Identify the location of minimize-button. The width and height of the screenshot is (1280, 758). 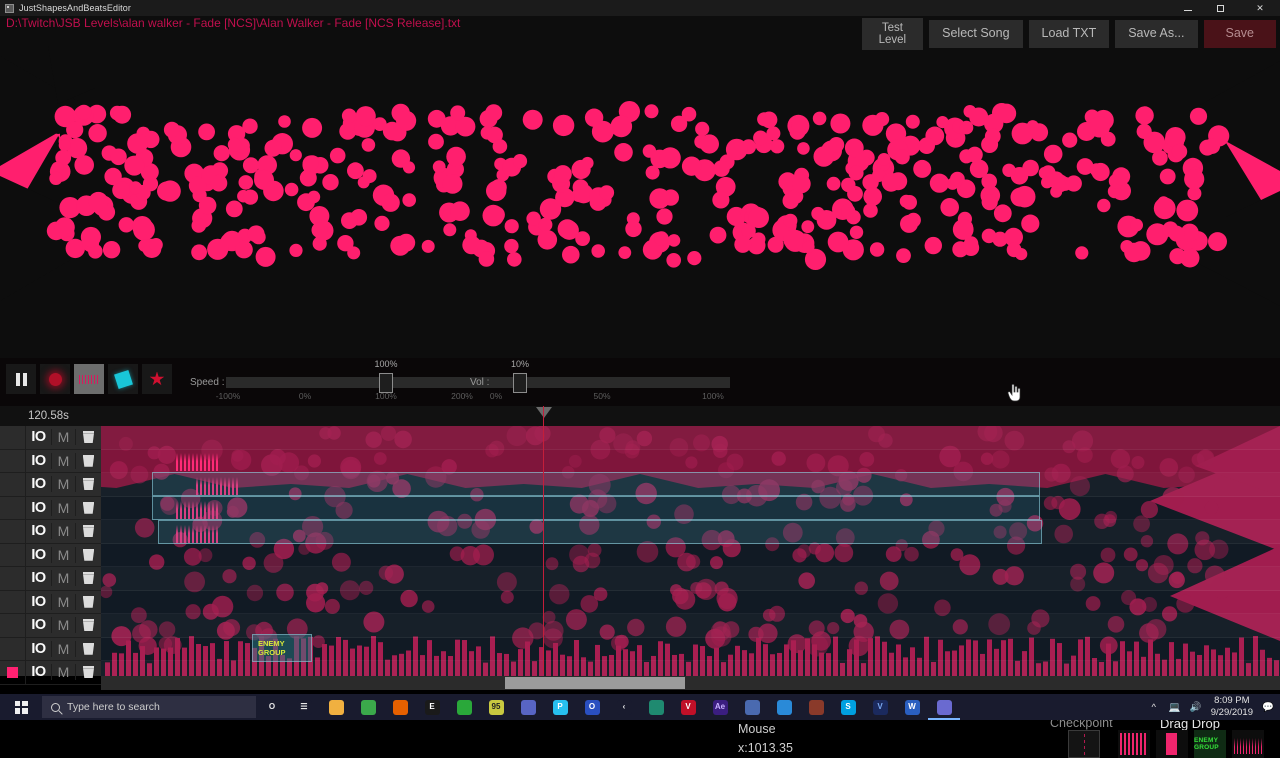
(1188, 8).